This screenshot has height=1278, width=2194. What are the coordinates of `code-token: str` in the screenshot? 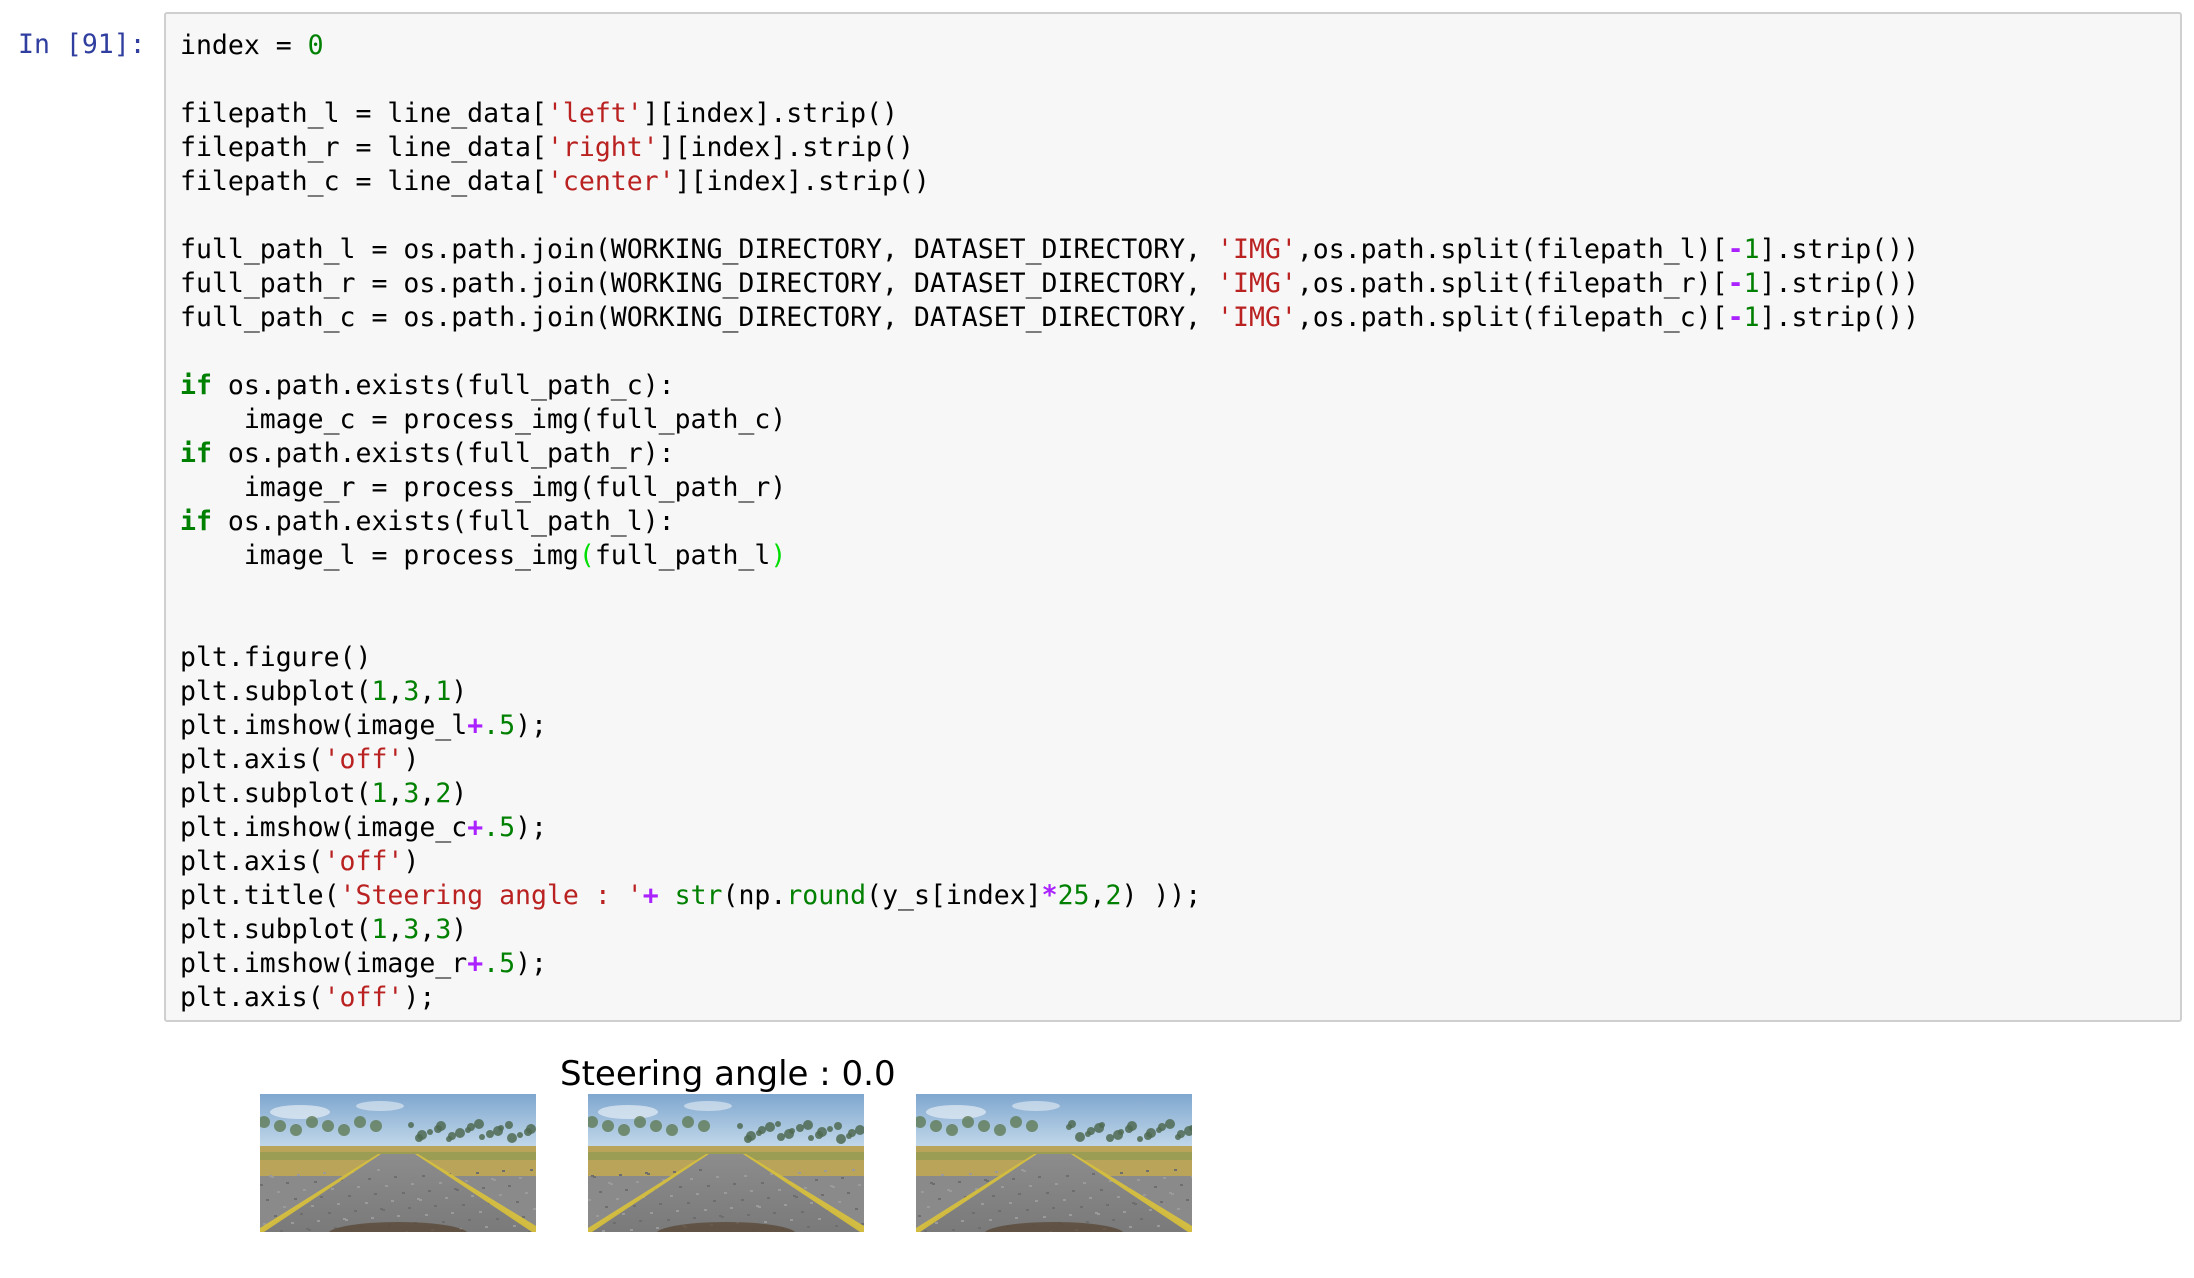 It's located at (698, 895).